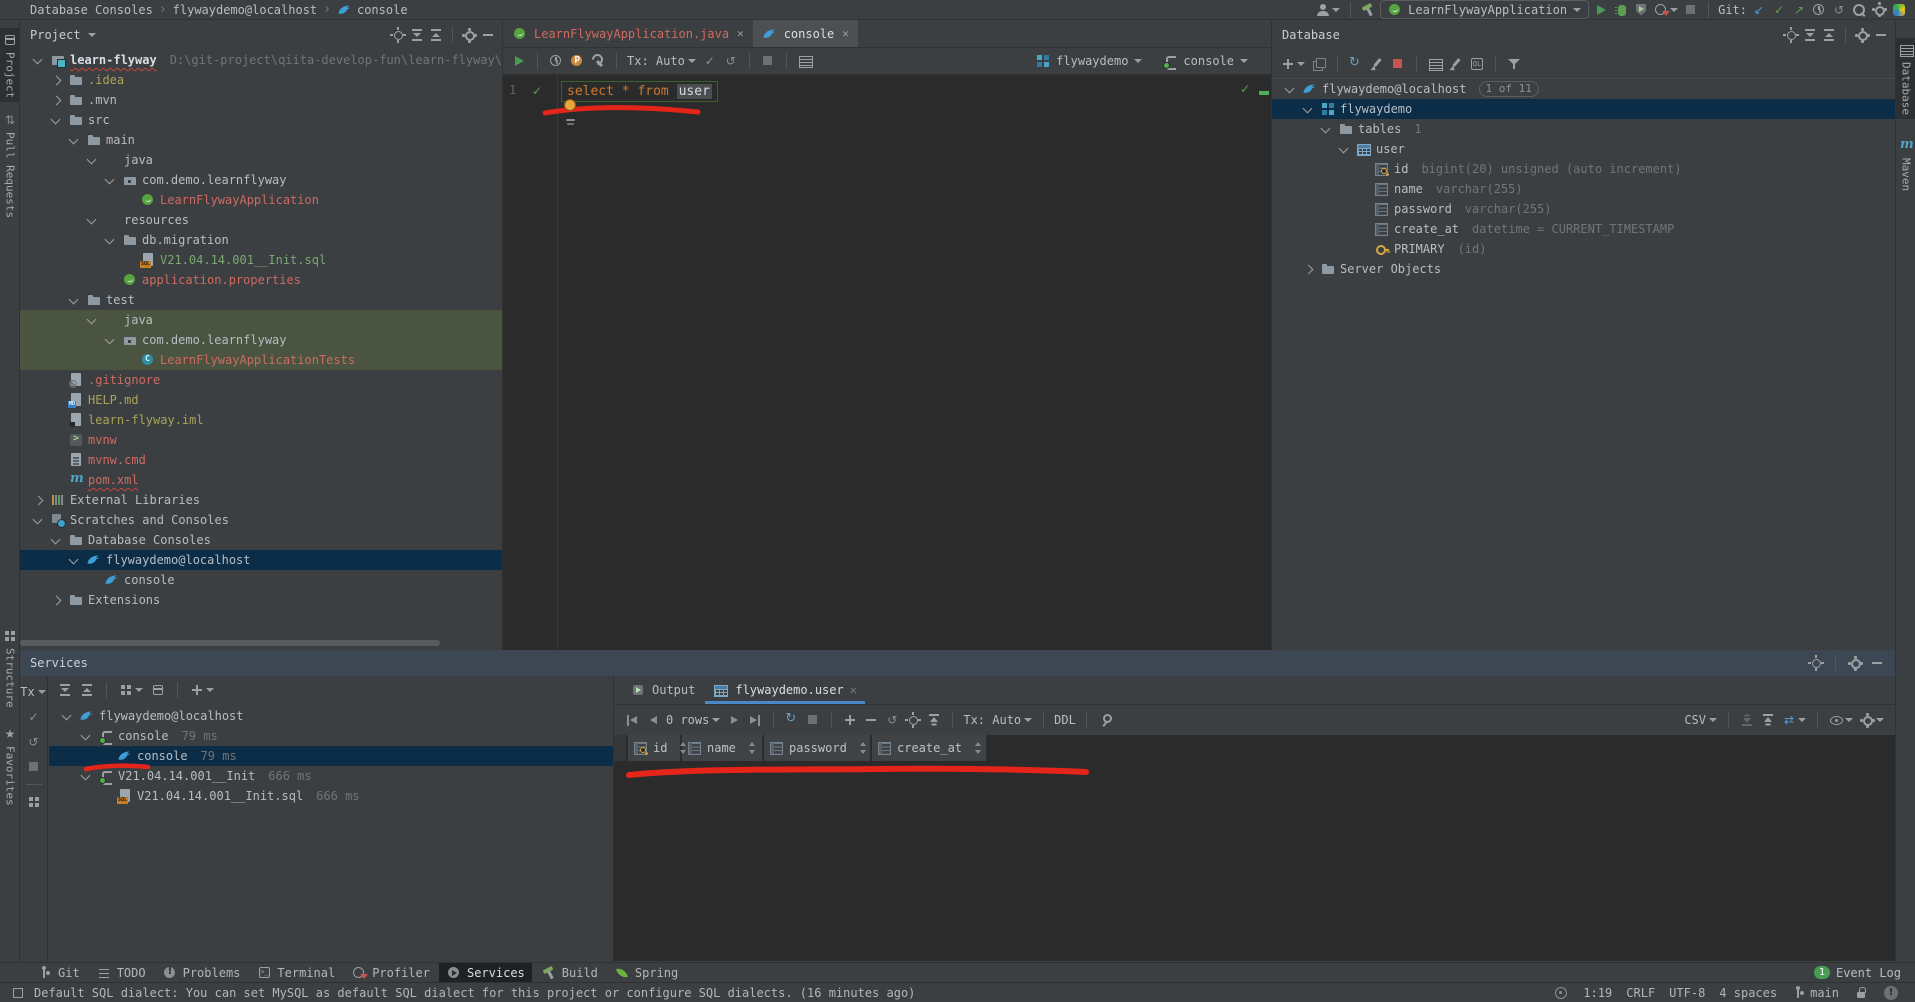 The image size is (1915, 1002). Describe the element at coordinates (1456, 64) in the screenshot. I see `pencil-button` at that location.